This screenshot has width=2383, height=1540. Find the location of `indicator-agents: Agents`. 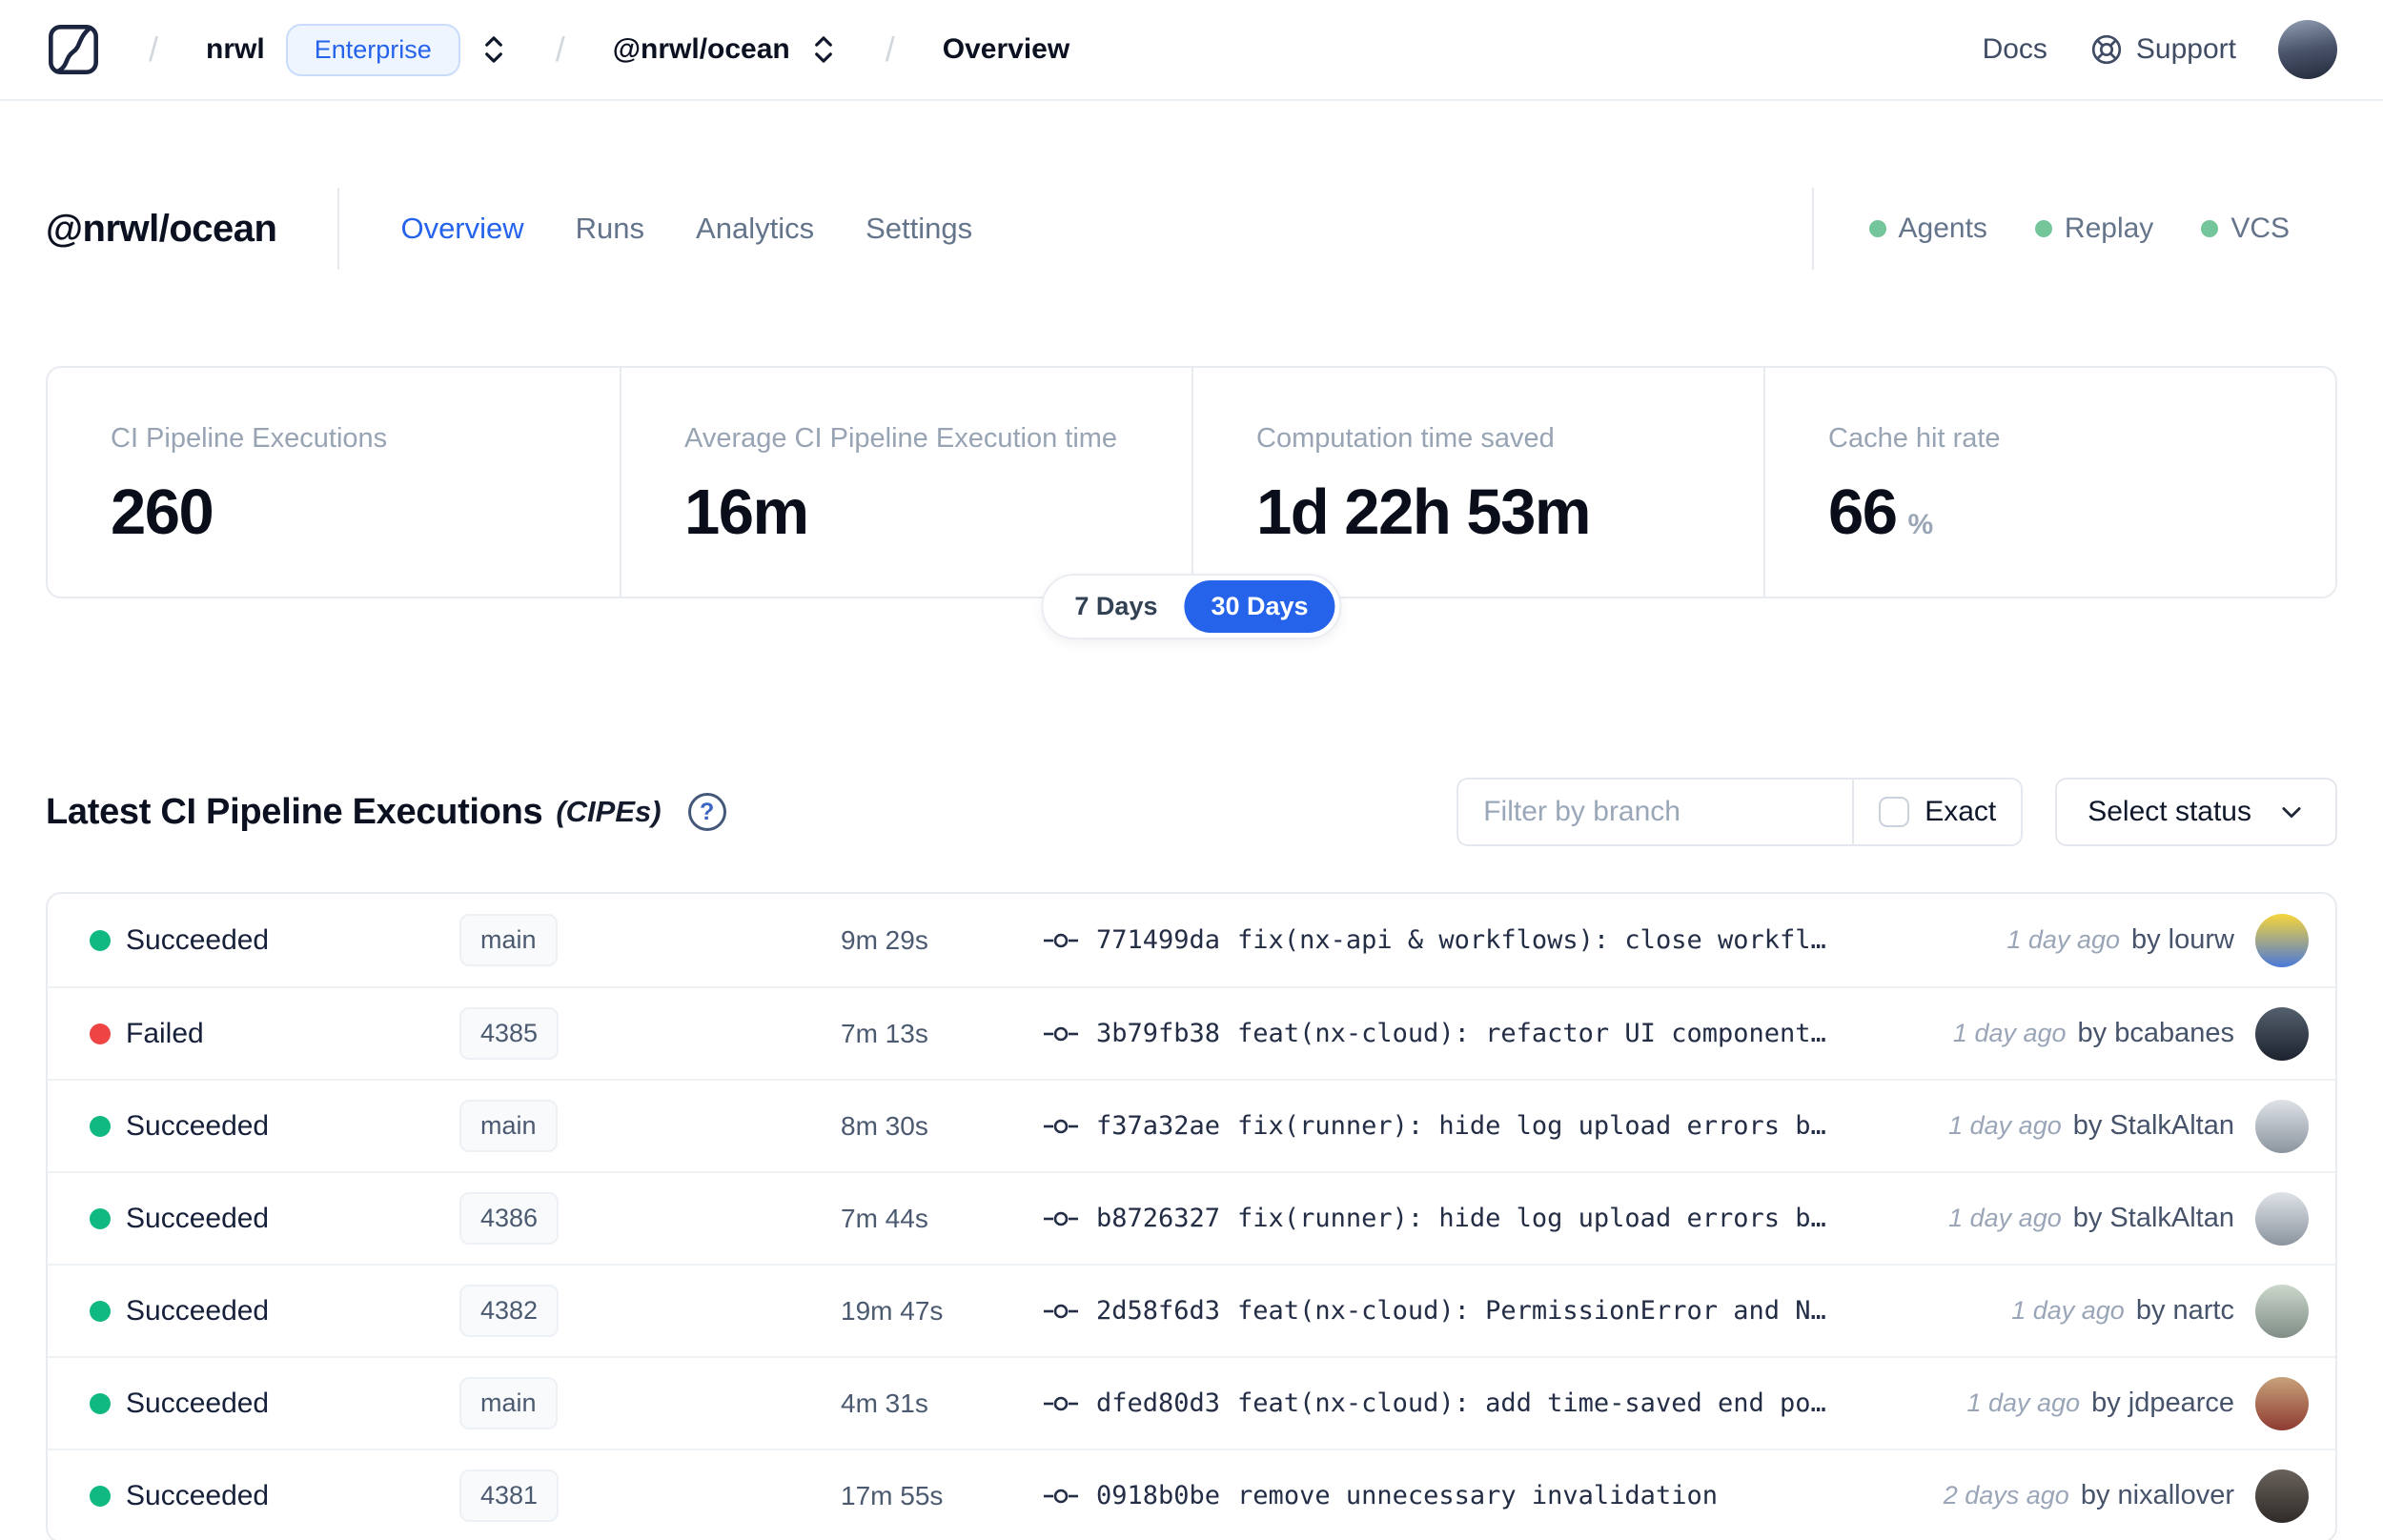

indicator-agents: Agents is located at coordinates (1928, 229).